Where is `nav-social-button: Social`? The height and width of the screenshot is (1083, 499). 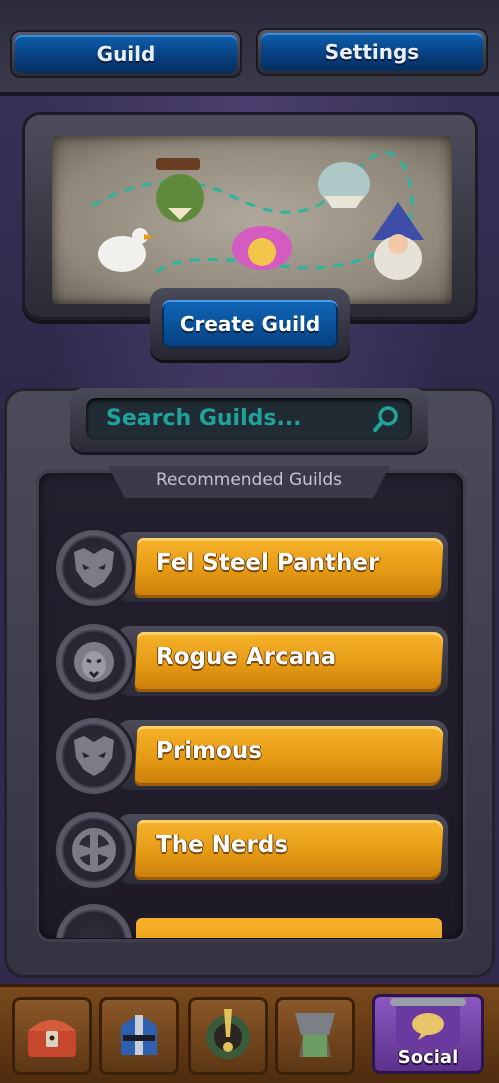
nav-social-button: Social is located at coordinates (428, 1034).